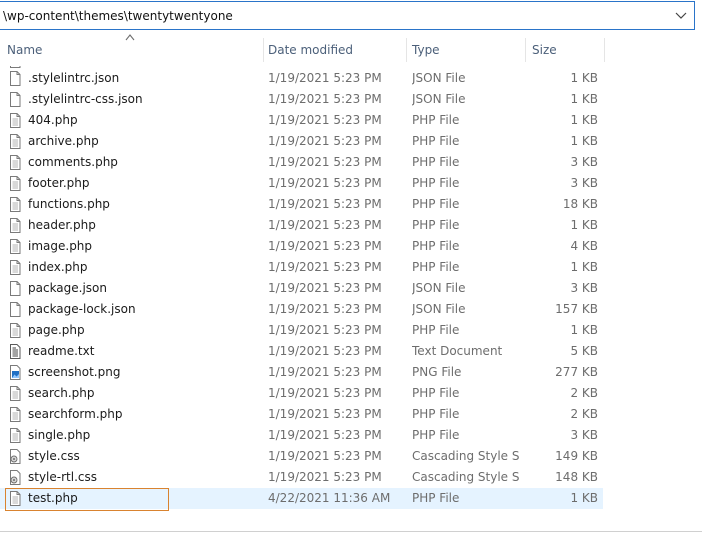  I want to click on file-row: index.php 1/19/2021 5:23 PM PHP File 1 KB, so click(301, 267).